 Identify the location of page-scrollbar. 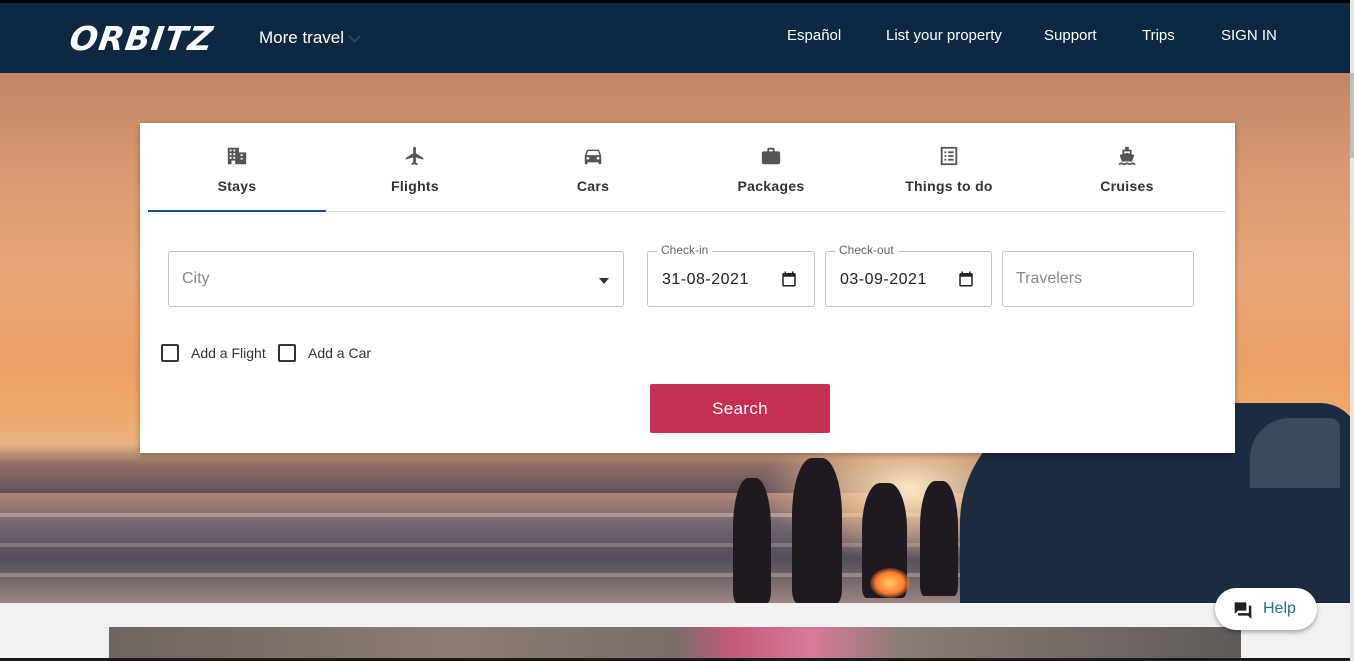
(1352, 330).